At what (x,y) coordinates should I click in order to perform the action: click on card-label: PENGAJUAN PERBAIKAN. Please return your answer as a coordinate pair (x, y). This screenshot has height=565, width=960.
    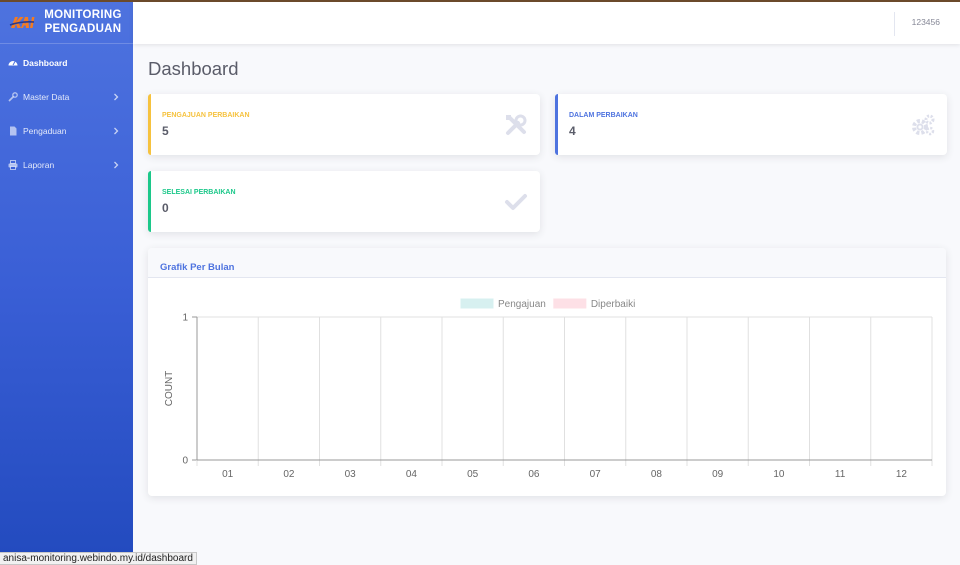
    Looking at the image, I should click on (206, 115).